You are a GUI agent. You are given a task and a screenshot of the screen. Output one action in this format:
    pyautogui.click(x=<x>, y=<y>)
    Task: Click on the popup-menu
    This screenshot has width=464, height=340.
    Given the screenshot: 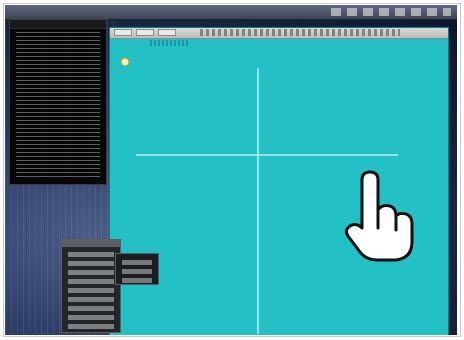 What is the action you would take?
    pyautogui.click(x=91, y=286)
    